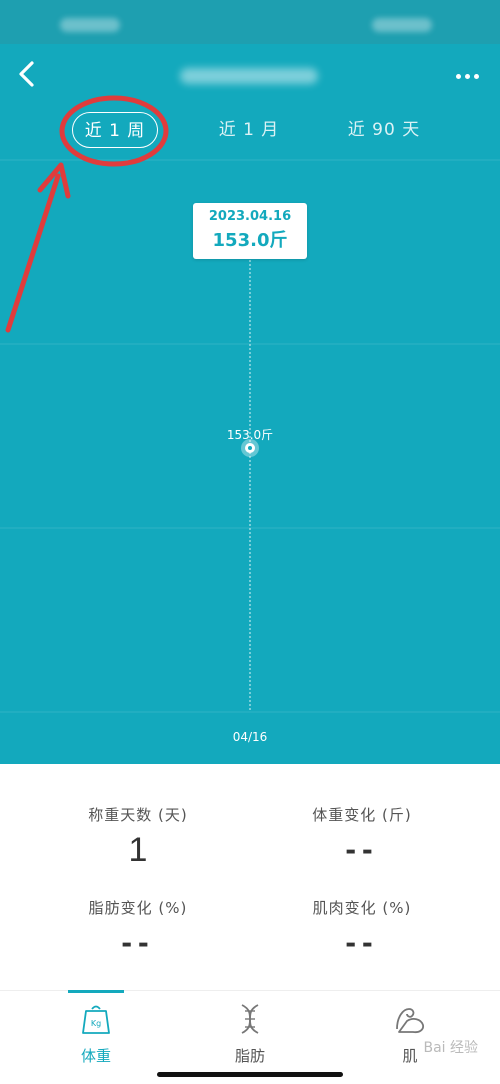 This screenshot has height=1084, width=500. I want to click on more-button, so click(467, 76).